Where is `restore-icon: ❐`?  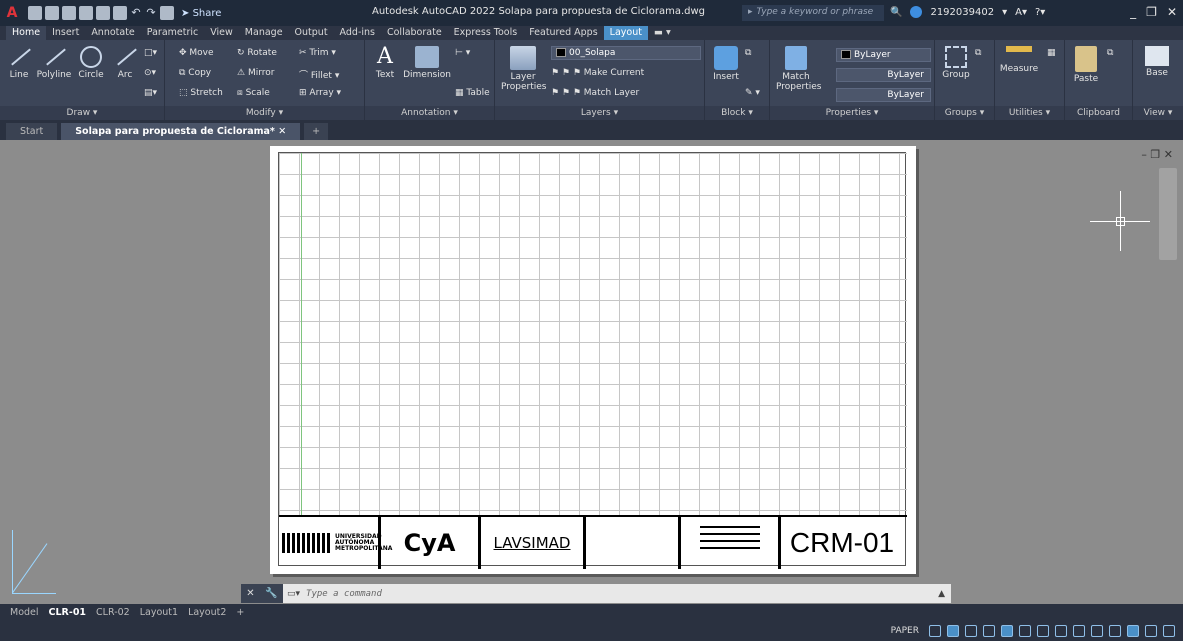
restore-icon: ❐ is located at coordinates (1151, 12).